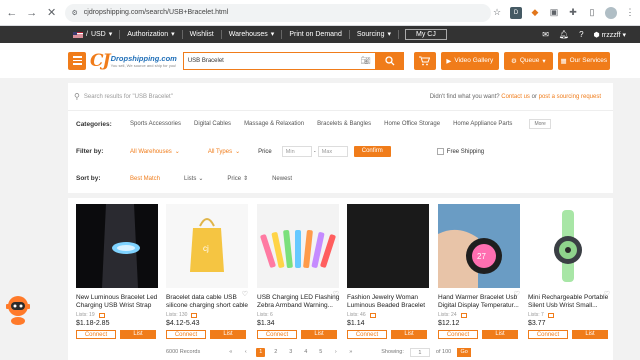  What do you see at coordinates (535, 13) in the screenshot?
I see `metamask-icon: ◆` at bounding box center [535, 13].